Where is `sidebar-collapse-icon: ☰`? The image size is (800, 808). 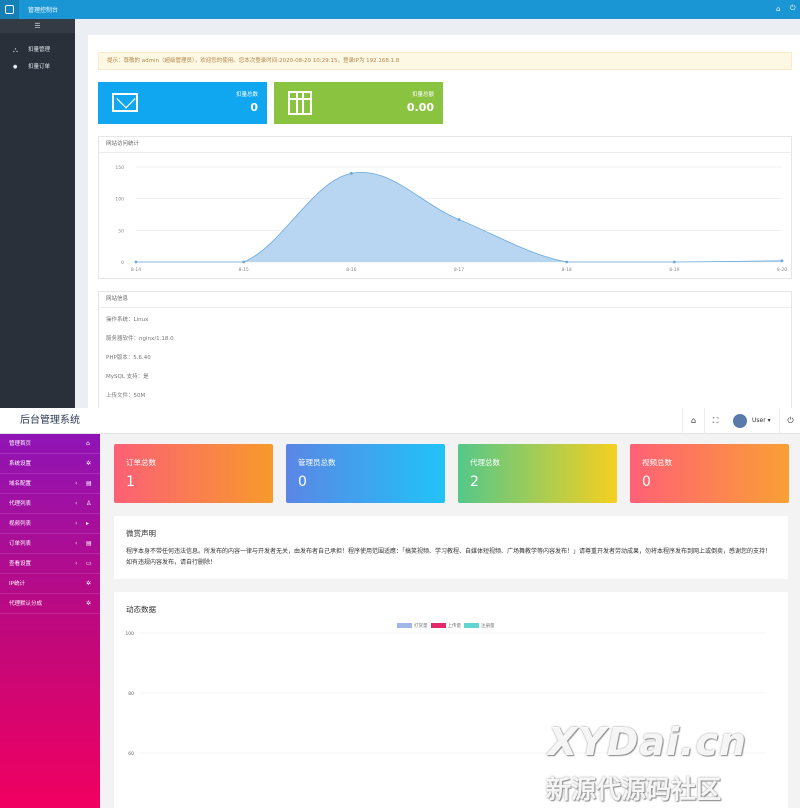
sidebar-collapse-icon: ☰ is located at coordinates (37, 26).